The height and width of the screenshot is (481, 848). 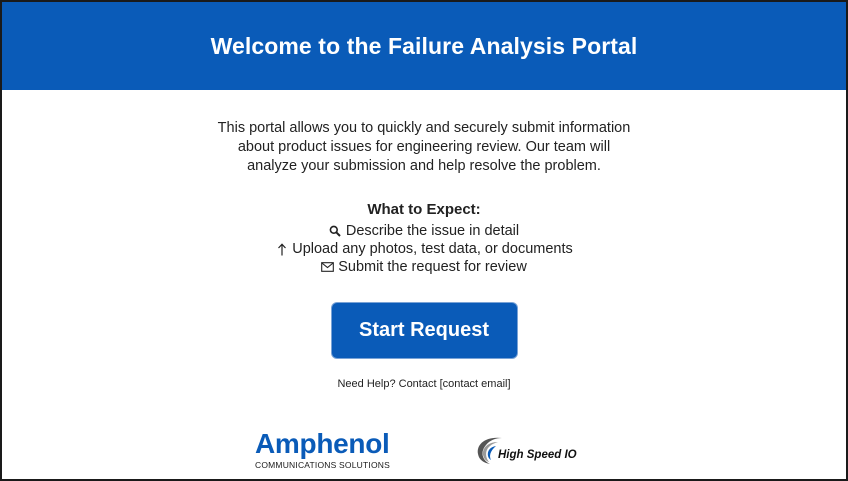 What do you see at coordinates (281, 249) in the screenshot?
I see `upload-arrow-icon` at bounding box center [281, 249].